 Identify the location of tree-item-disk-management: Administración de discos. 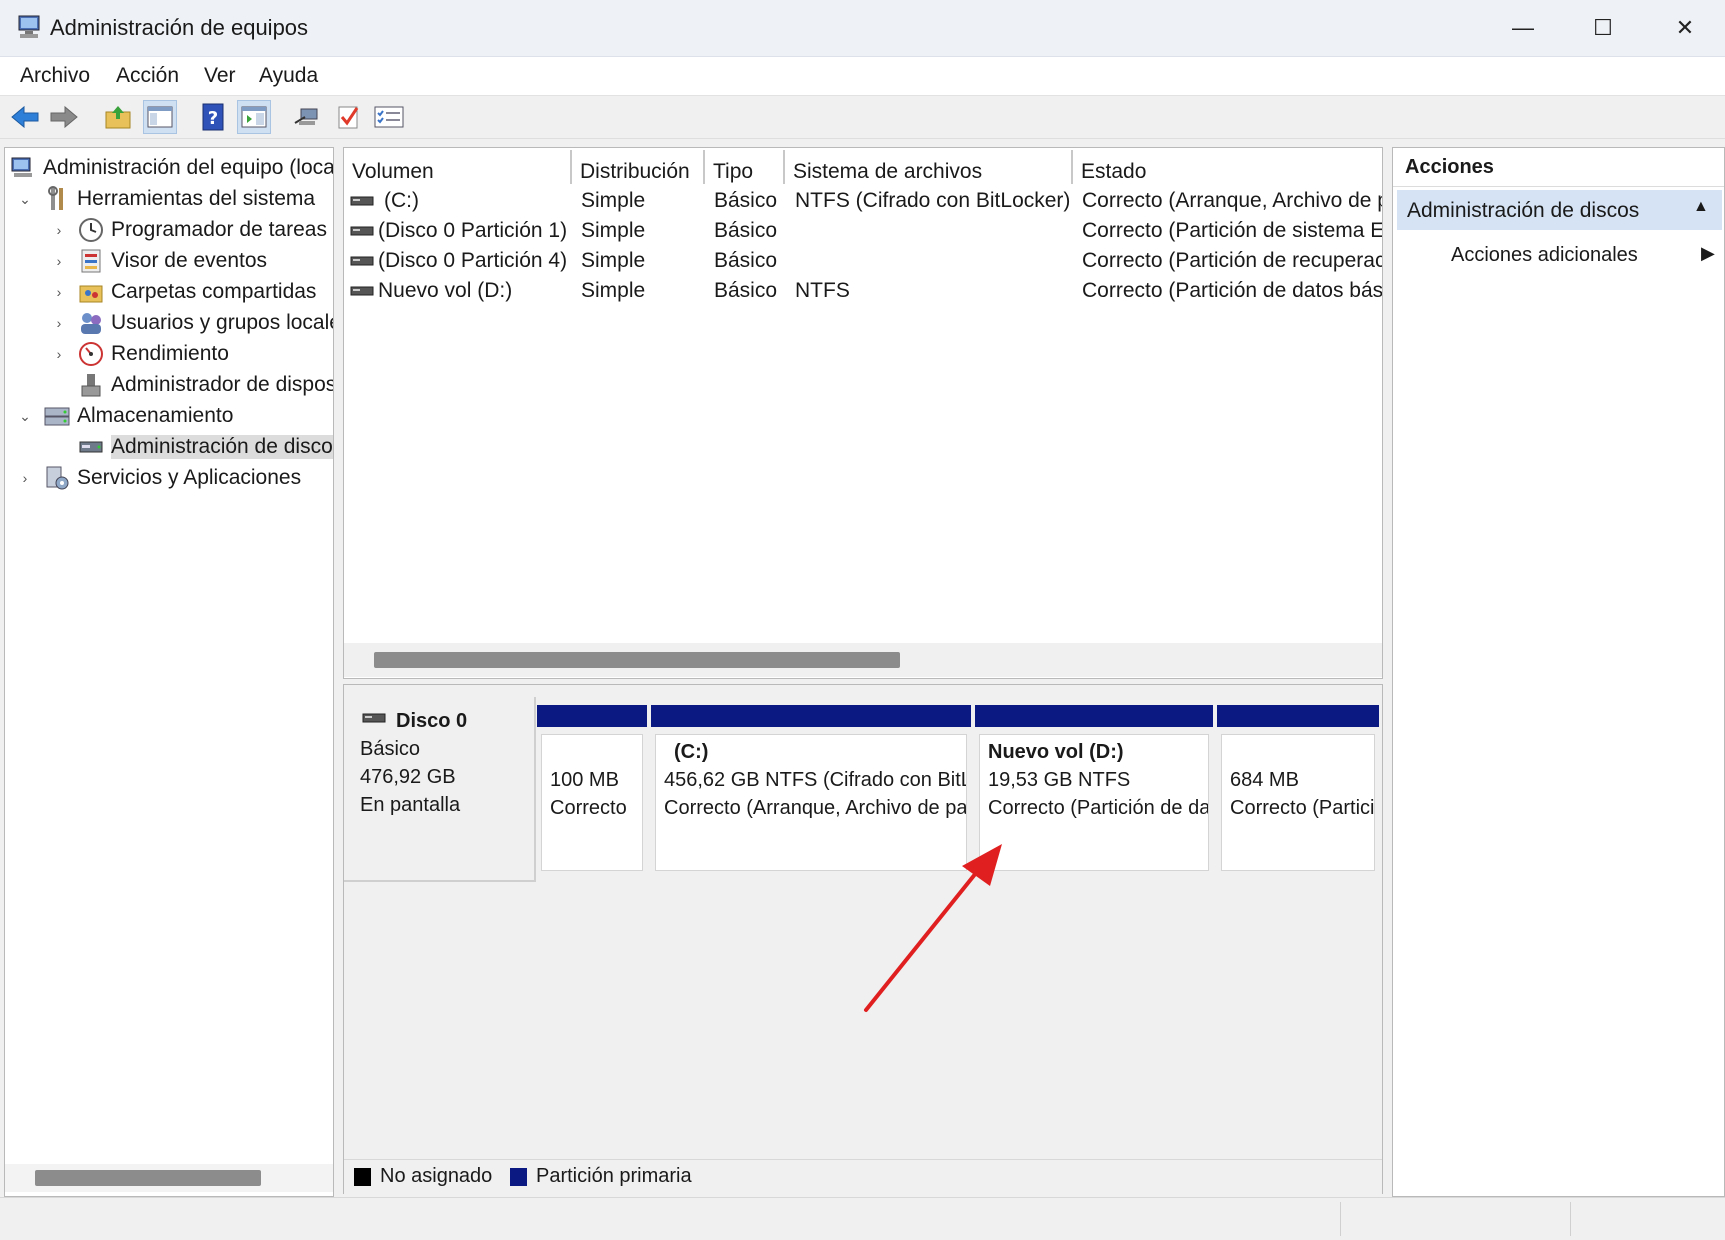
(191, 447).